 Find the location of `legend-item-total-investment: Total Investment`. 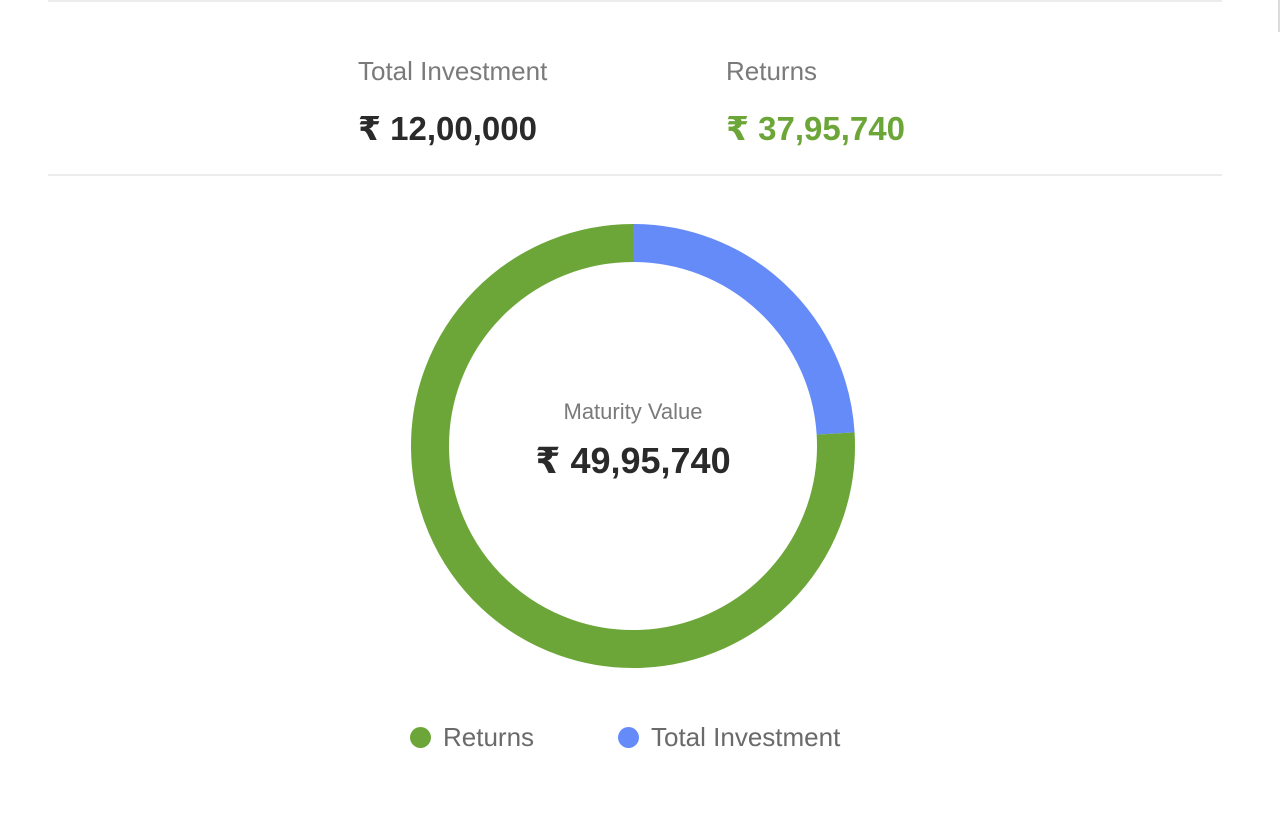

legend-item-total-investment: Total Investment is located at coordinates (729, 737).